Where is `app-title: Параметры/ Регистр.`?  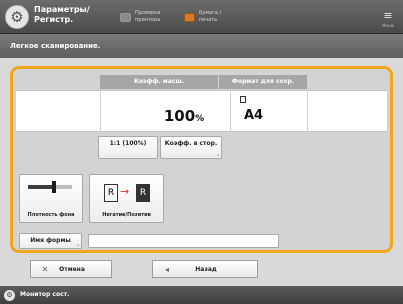
app-title: Параметры/ Регистр. is located at coordinates (62, 14).